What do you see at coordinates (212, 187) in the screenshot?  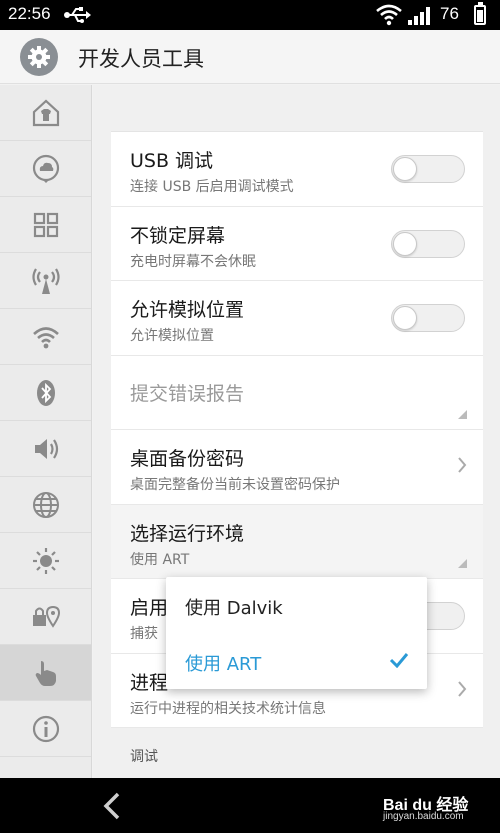 I see `setting-subtitle: 连接 USB 后启用调试模式` at bounding box center [212, 187].